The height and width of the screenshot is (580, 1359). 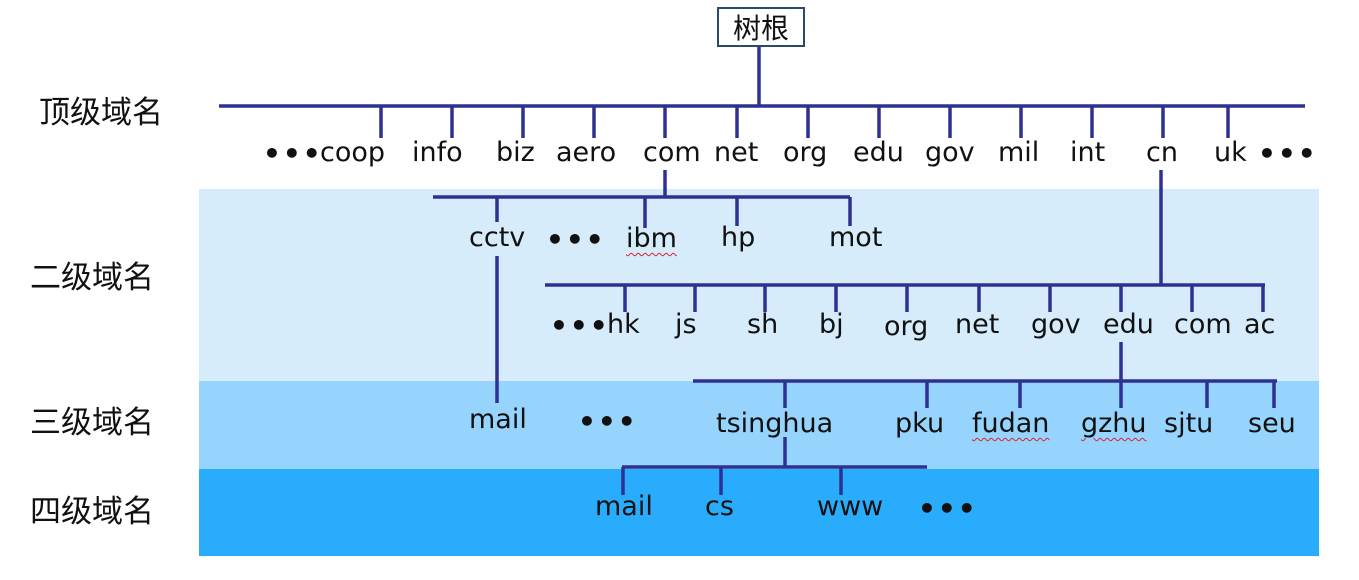 What do you see at coordinates (437, 152) in the screenshot?
I see `tld-info: info` at bounding box center [437, 152].